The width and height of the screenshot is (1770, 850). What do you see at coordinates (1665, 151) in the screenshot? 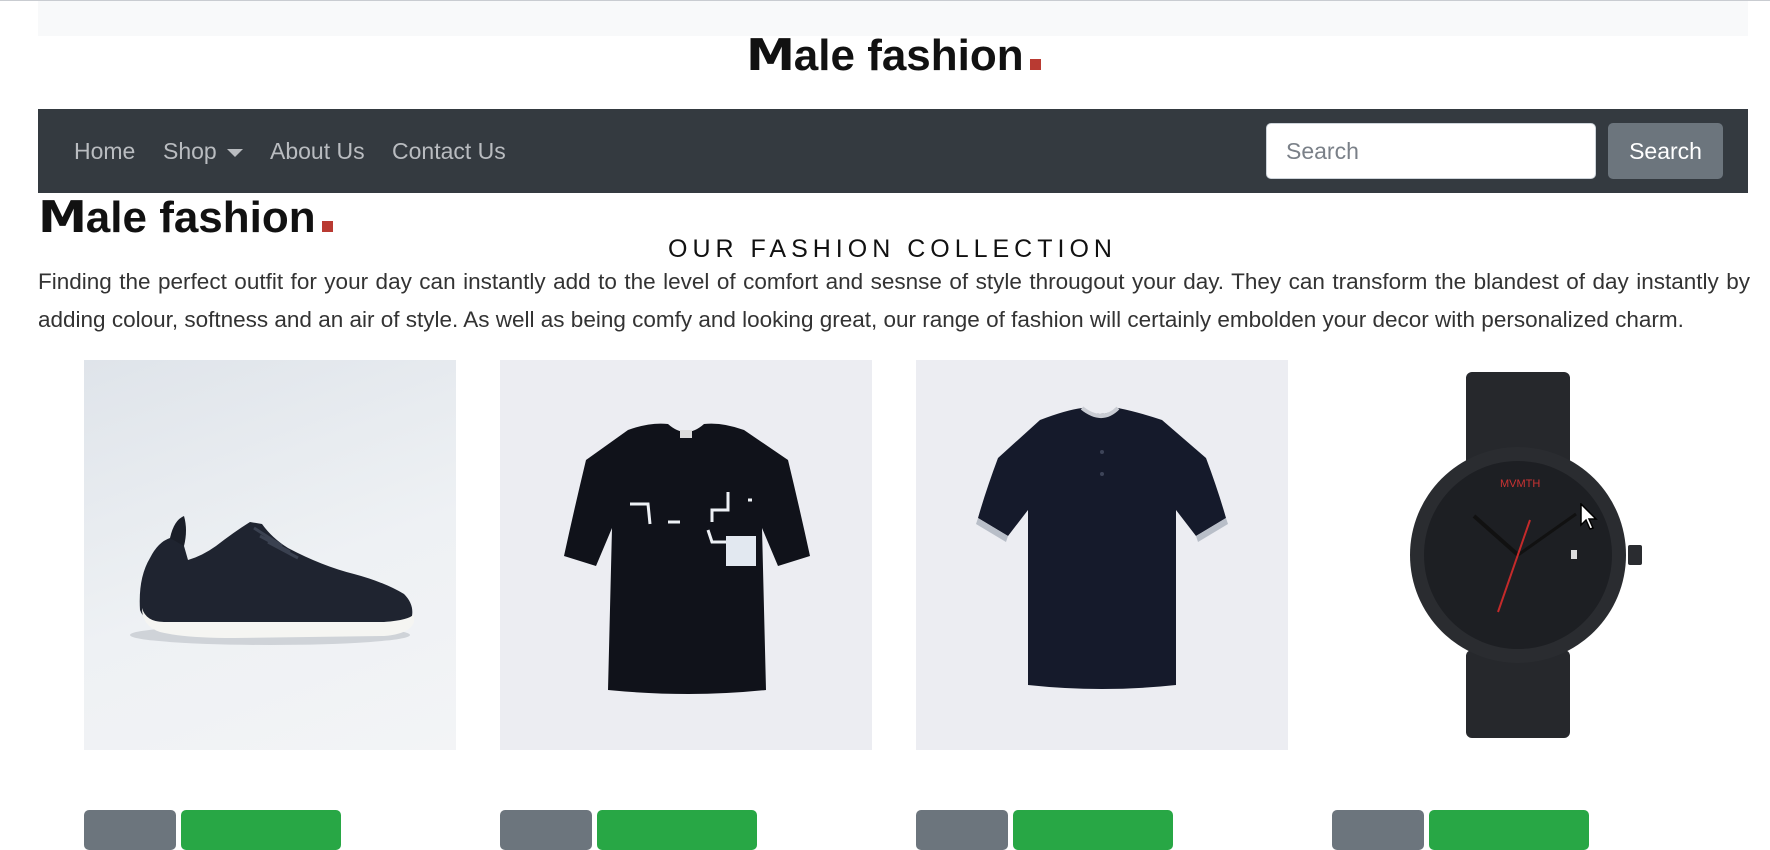
I see `search-button: Search` at bounding box center [1665, 151].